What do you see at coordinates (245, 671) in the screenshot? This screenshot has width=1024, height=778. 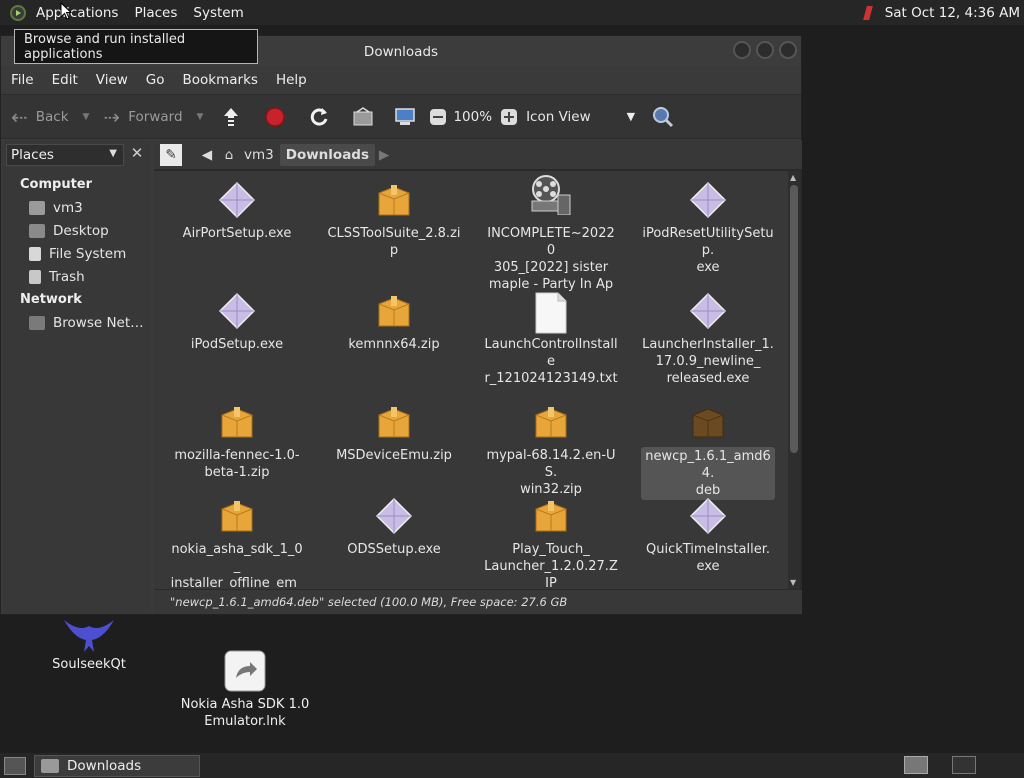 I see `shortcut-icon` at bounding box center [245, 671].